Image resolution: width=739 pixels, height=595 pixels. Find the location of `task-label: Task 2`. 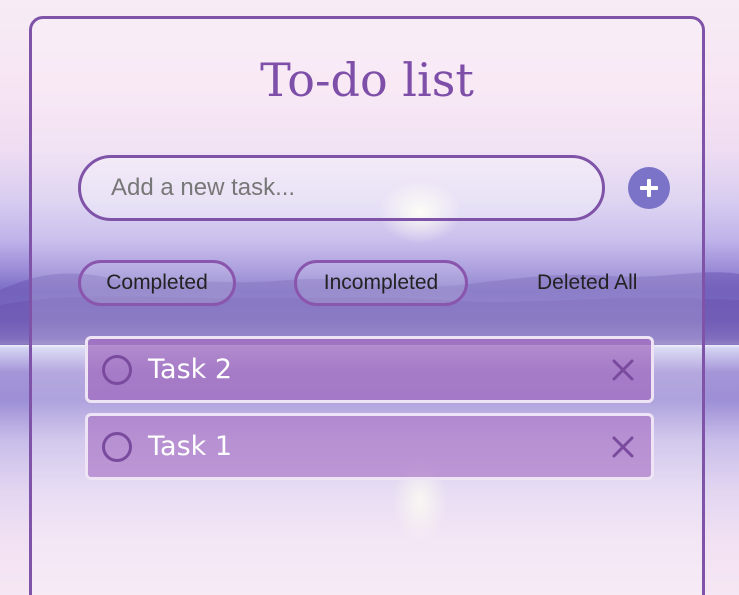

task-label: Task 2 is located at coordinates (190, 369).